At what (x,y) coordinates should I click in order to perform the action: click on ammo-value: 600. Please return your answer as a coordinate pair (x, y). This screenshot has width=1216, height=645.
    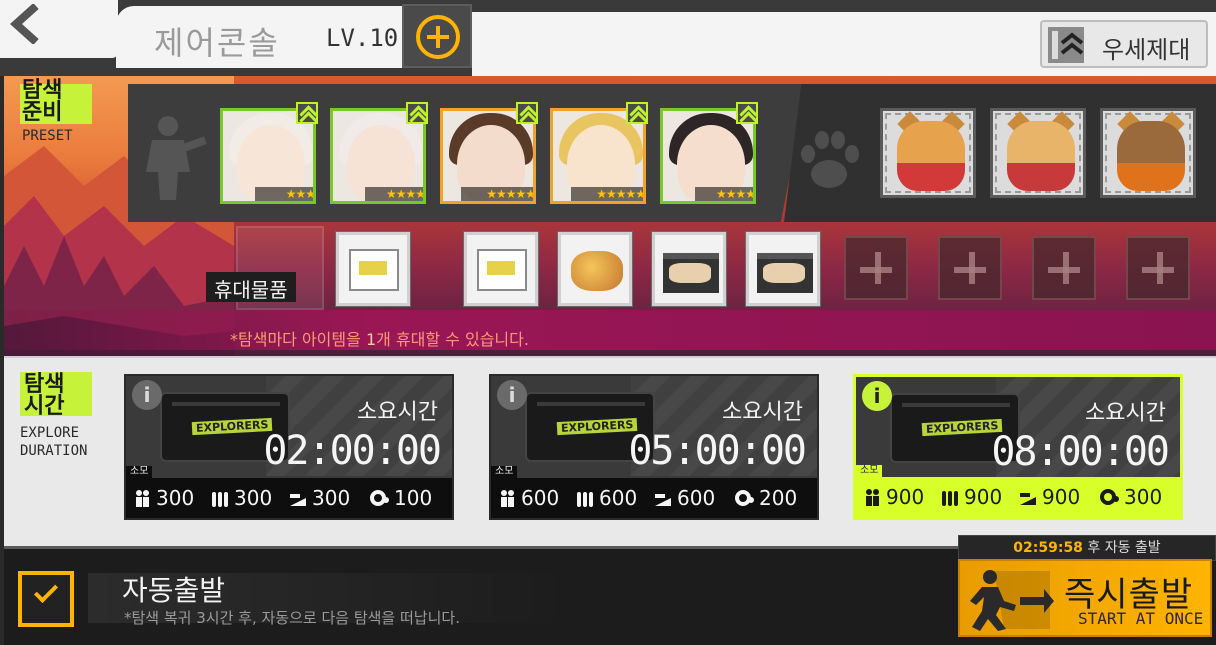
    Looking at the image, I should click on (618, 498).